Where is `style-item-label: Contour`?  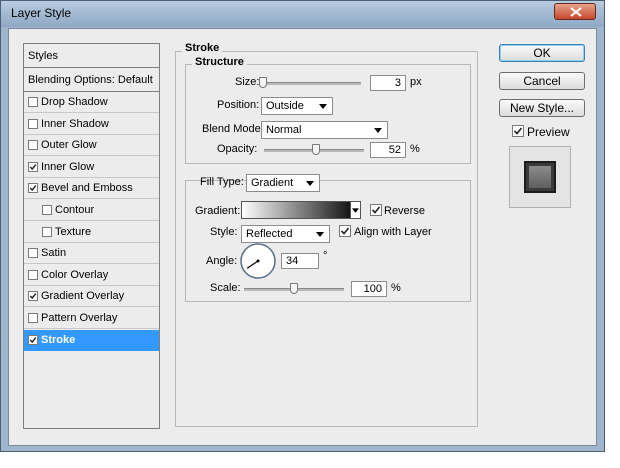
style-item-label: Contour is located at coordinates (75, 210).